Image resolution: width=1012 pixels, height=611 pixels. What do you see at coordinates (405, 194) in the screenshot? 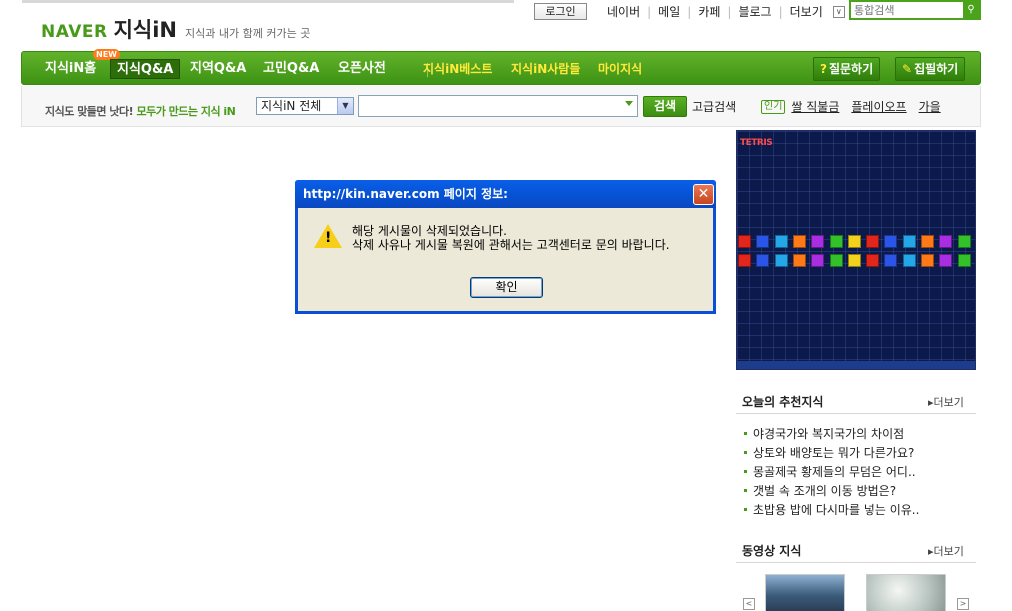
I see `dialog-title: http://kin.naver.com 페이지 정보:` at bounding box center [405, 194].